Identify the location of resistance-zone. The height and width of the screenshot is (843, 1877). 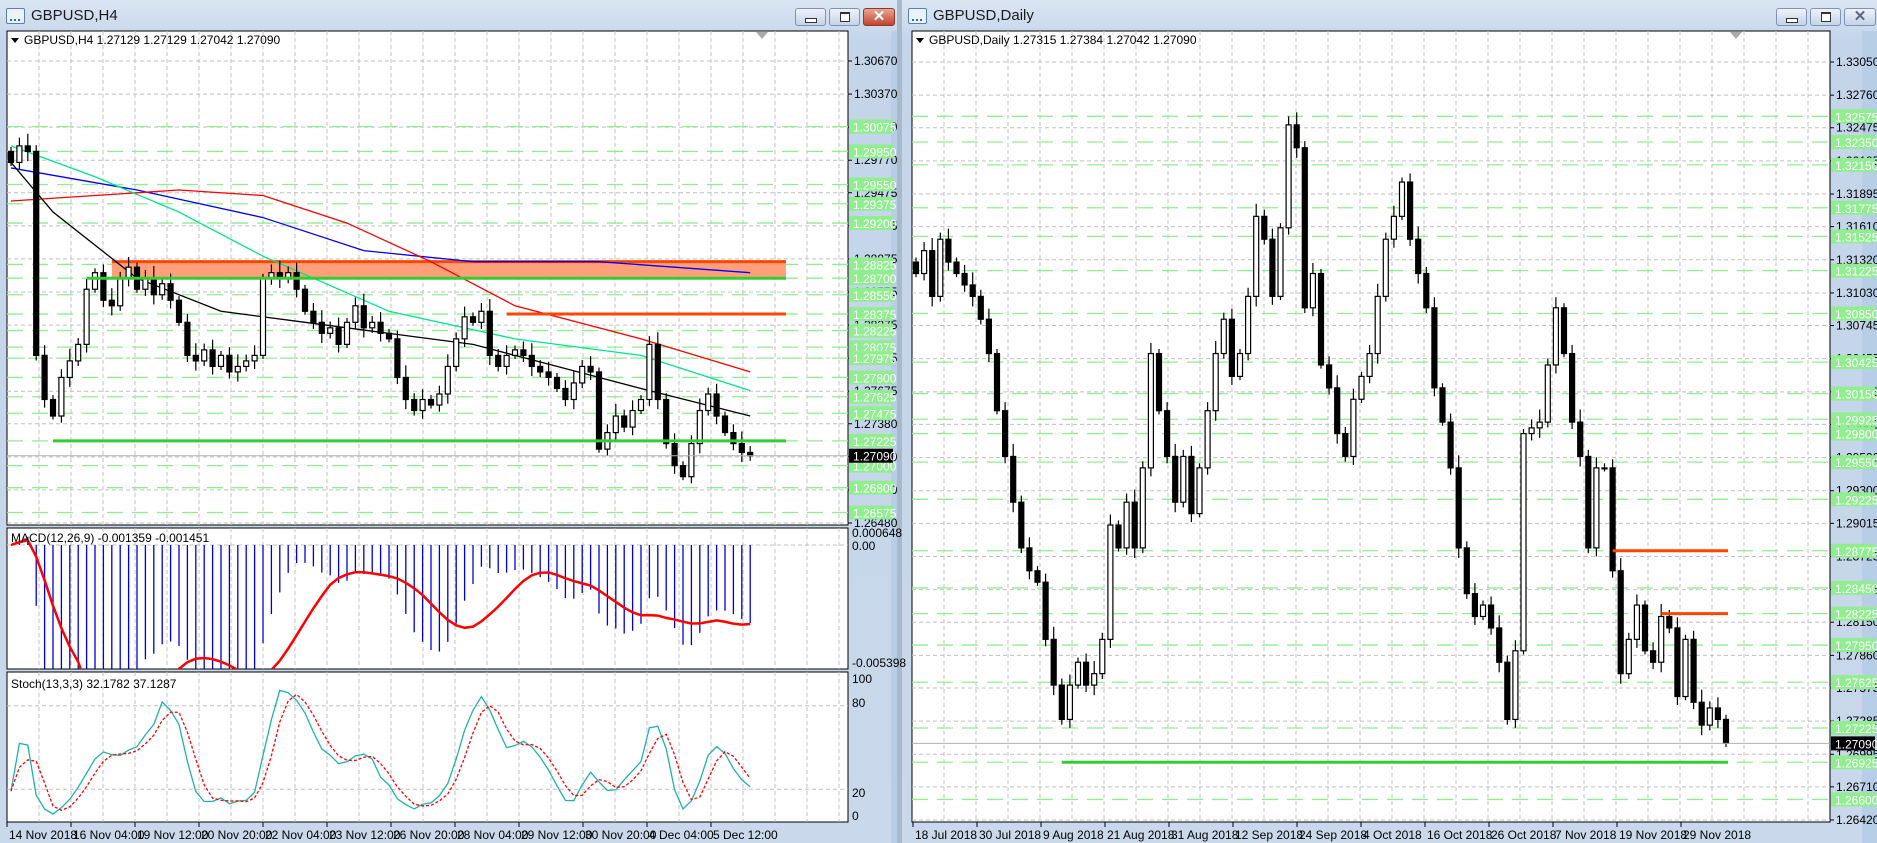
(449, 270).